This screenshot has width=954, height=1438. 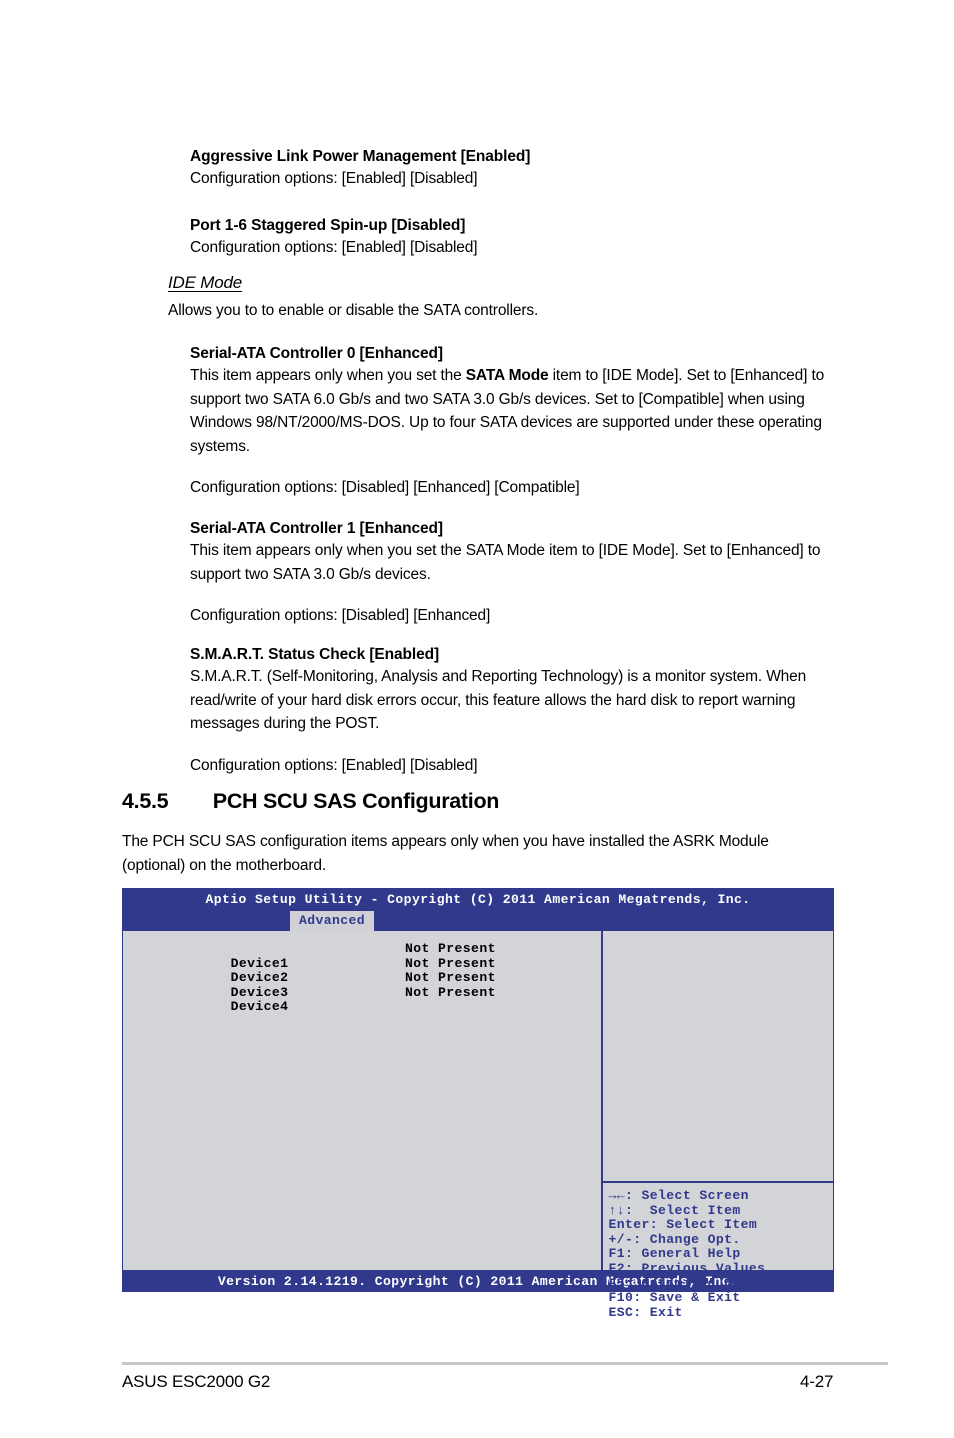 What do you see at coordinates (817, 1381) in the screenshot?
I see `footer-page-number: 4-27` at bounding box center [817, 1381].